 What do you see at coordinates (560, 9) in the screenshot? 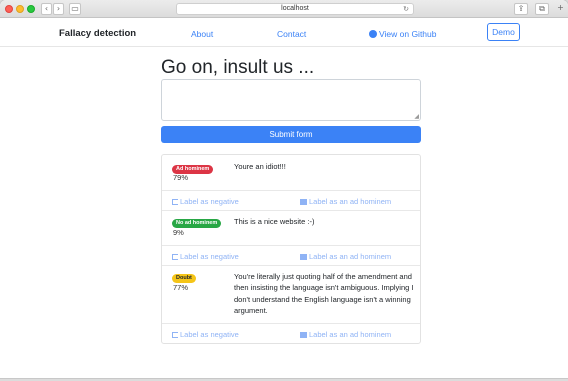
I see `new-tab-icon: +` at bounding box center [560, 9].